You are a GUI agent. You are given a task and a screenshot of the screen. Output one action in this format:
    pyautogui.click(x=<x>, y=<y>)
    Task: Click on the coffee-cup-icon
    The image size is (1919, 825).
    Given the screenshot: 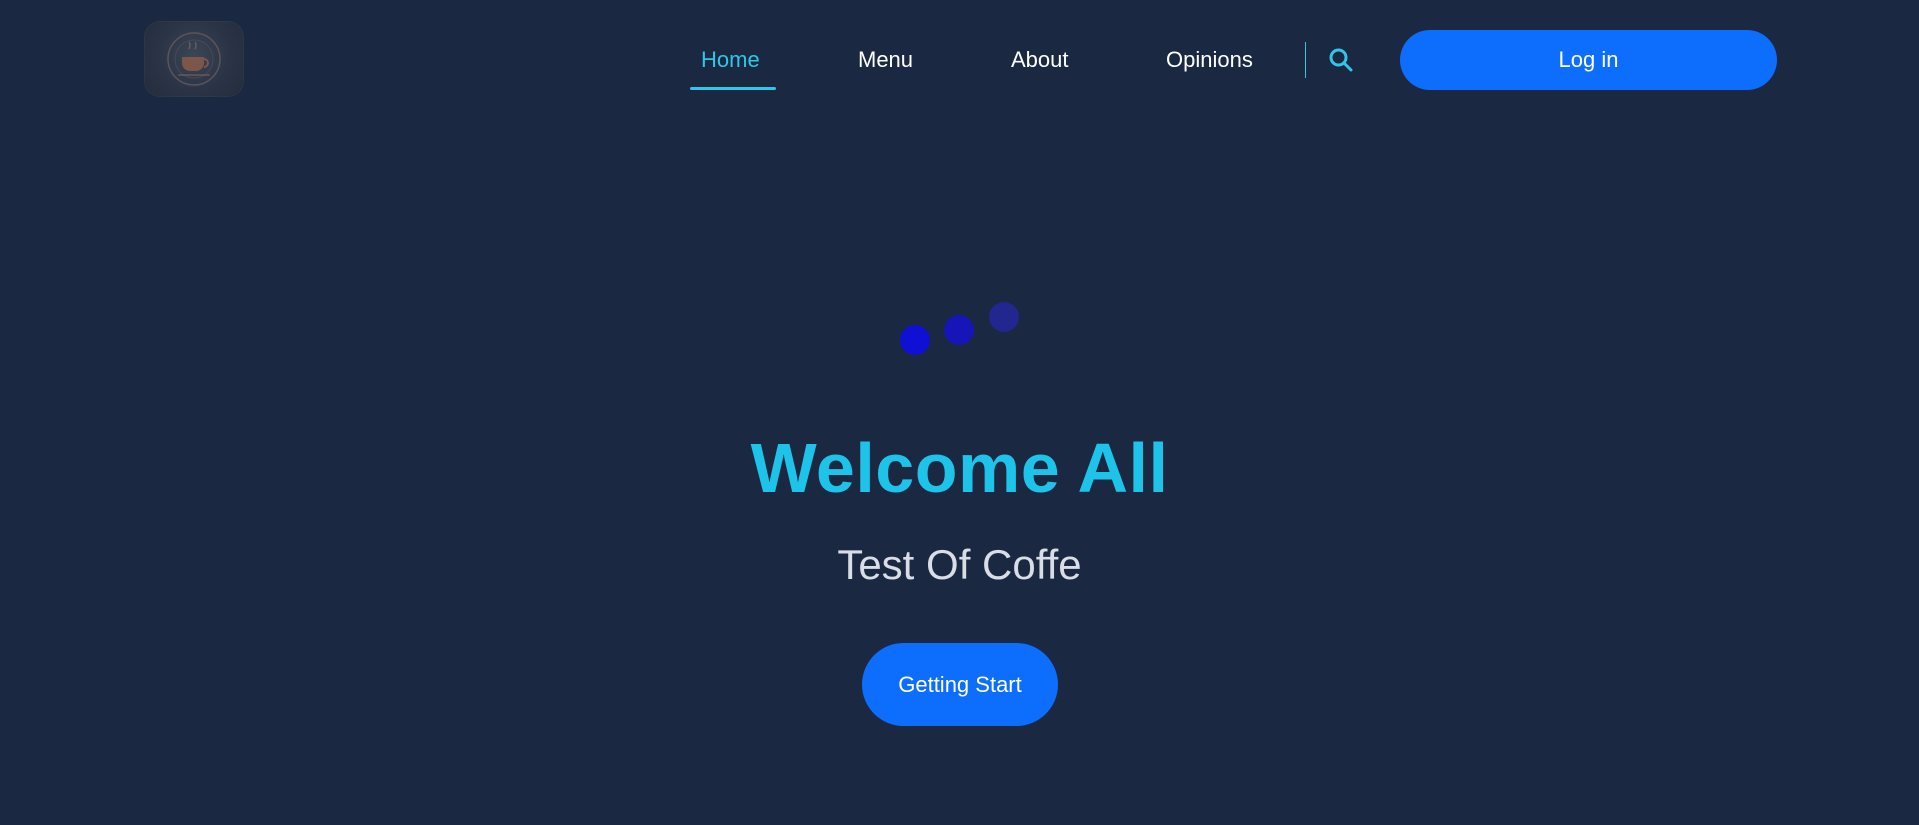 What is the action you would take?
    pyautogui.click(x=194, y=59)
    